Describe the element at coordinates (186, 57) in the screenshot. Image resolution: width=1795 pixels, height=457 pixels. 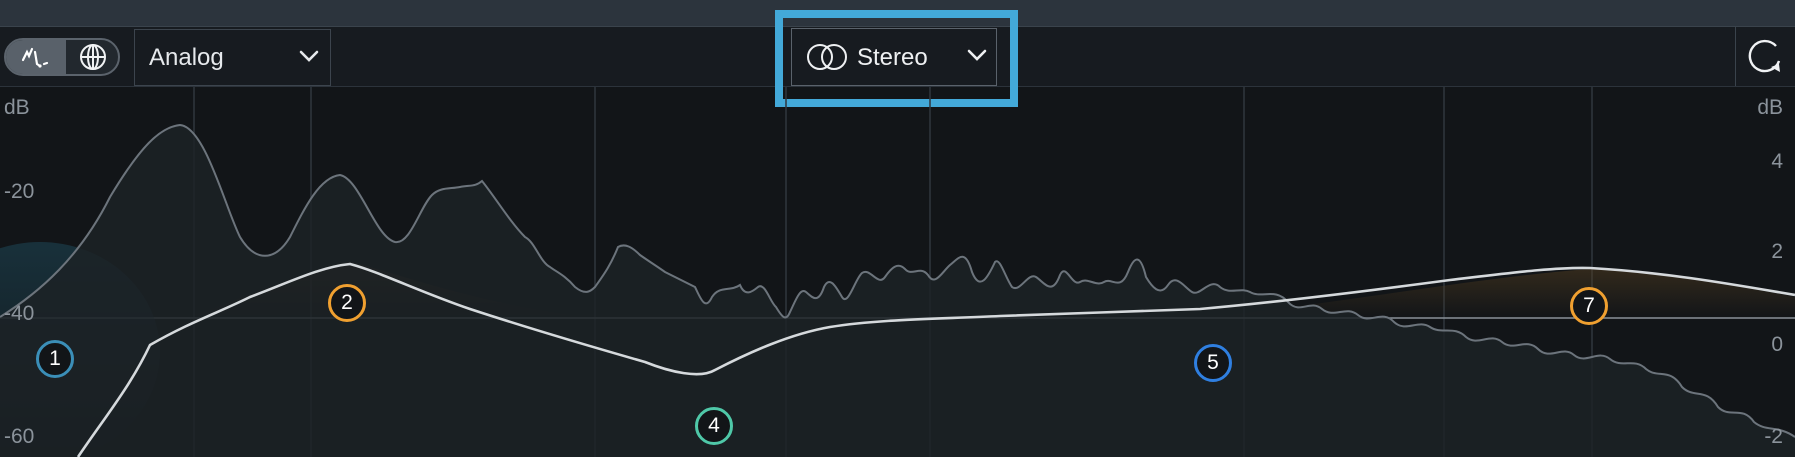
I see `mode-select-value: Analog` at that location.